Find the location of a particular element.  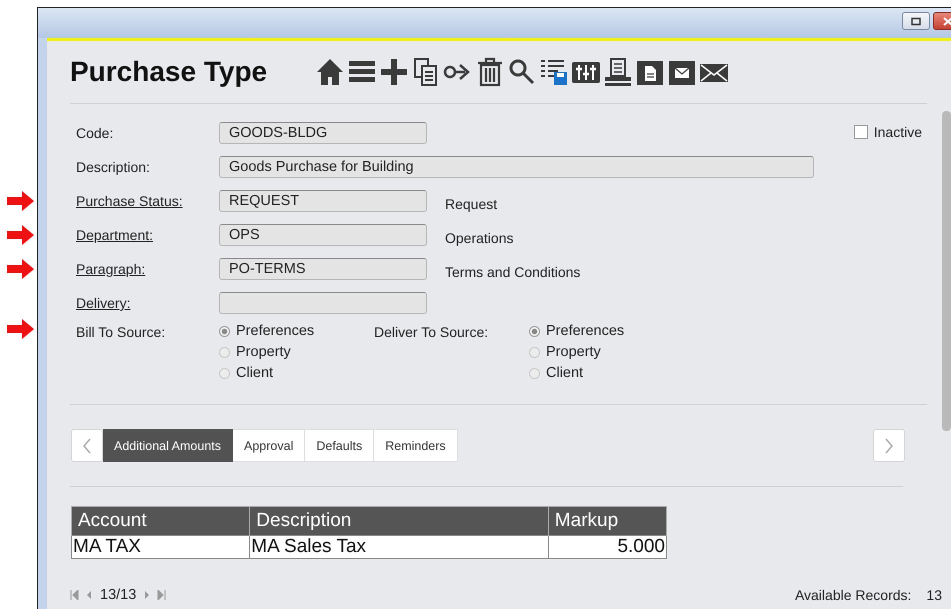

radio-group-label: Deliver To Source: is located at coordinates (432, 332).